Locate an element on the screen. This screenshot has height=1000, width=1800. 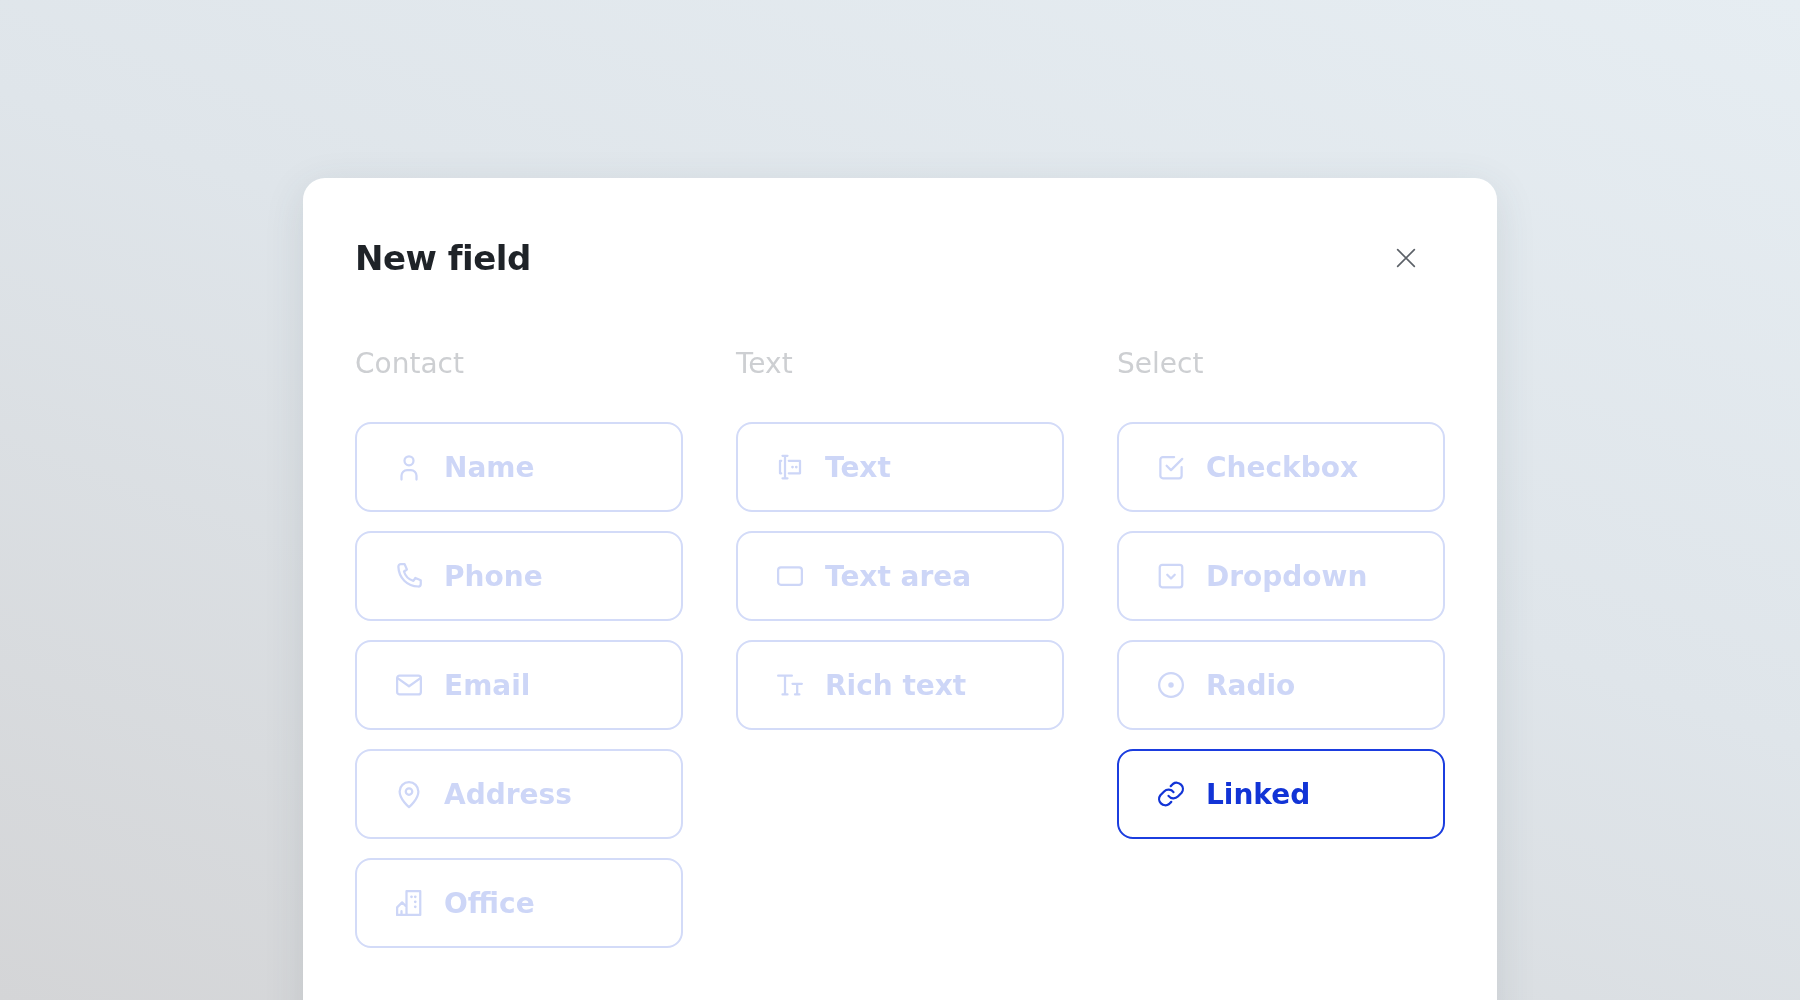
dropdown-icon is located at coordinates (1171, 576).